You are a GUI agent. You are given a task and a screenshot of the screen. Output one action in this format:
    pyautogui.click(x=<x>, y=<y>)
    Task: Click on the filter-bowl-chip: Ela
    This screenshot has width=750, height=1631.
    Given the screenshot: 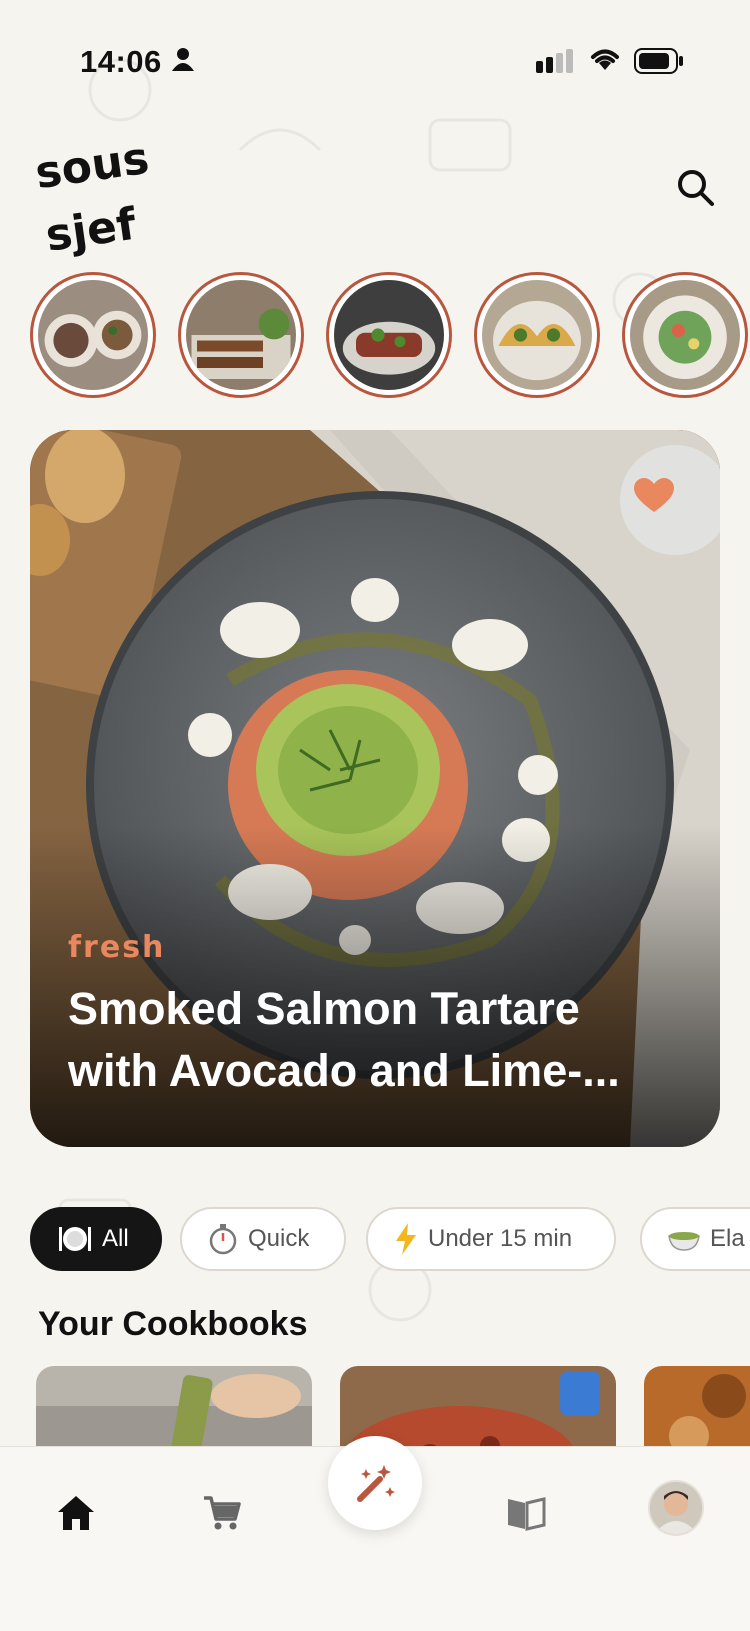 What is the action you would take?
    pyautogui.click(x=695, y=1239)
    